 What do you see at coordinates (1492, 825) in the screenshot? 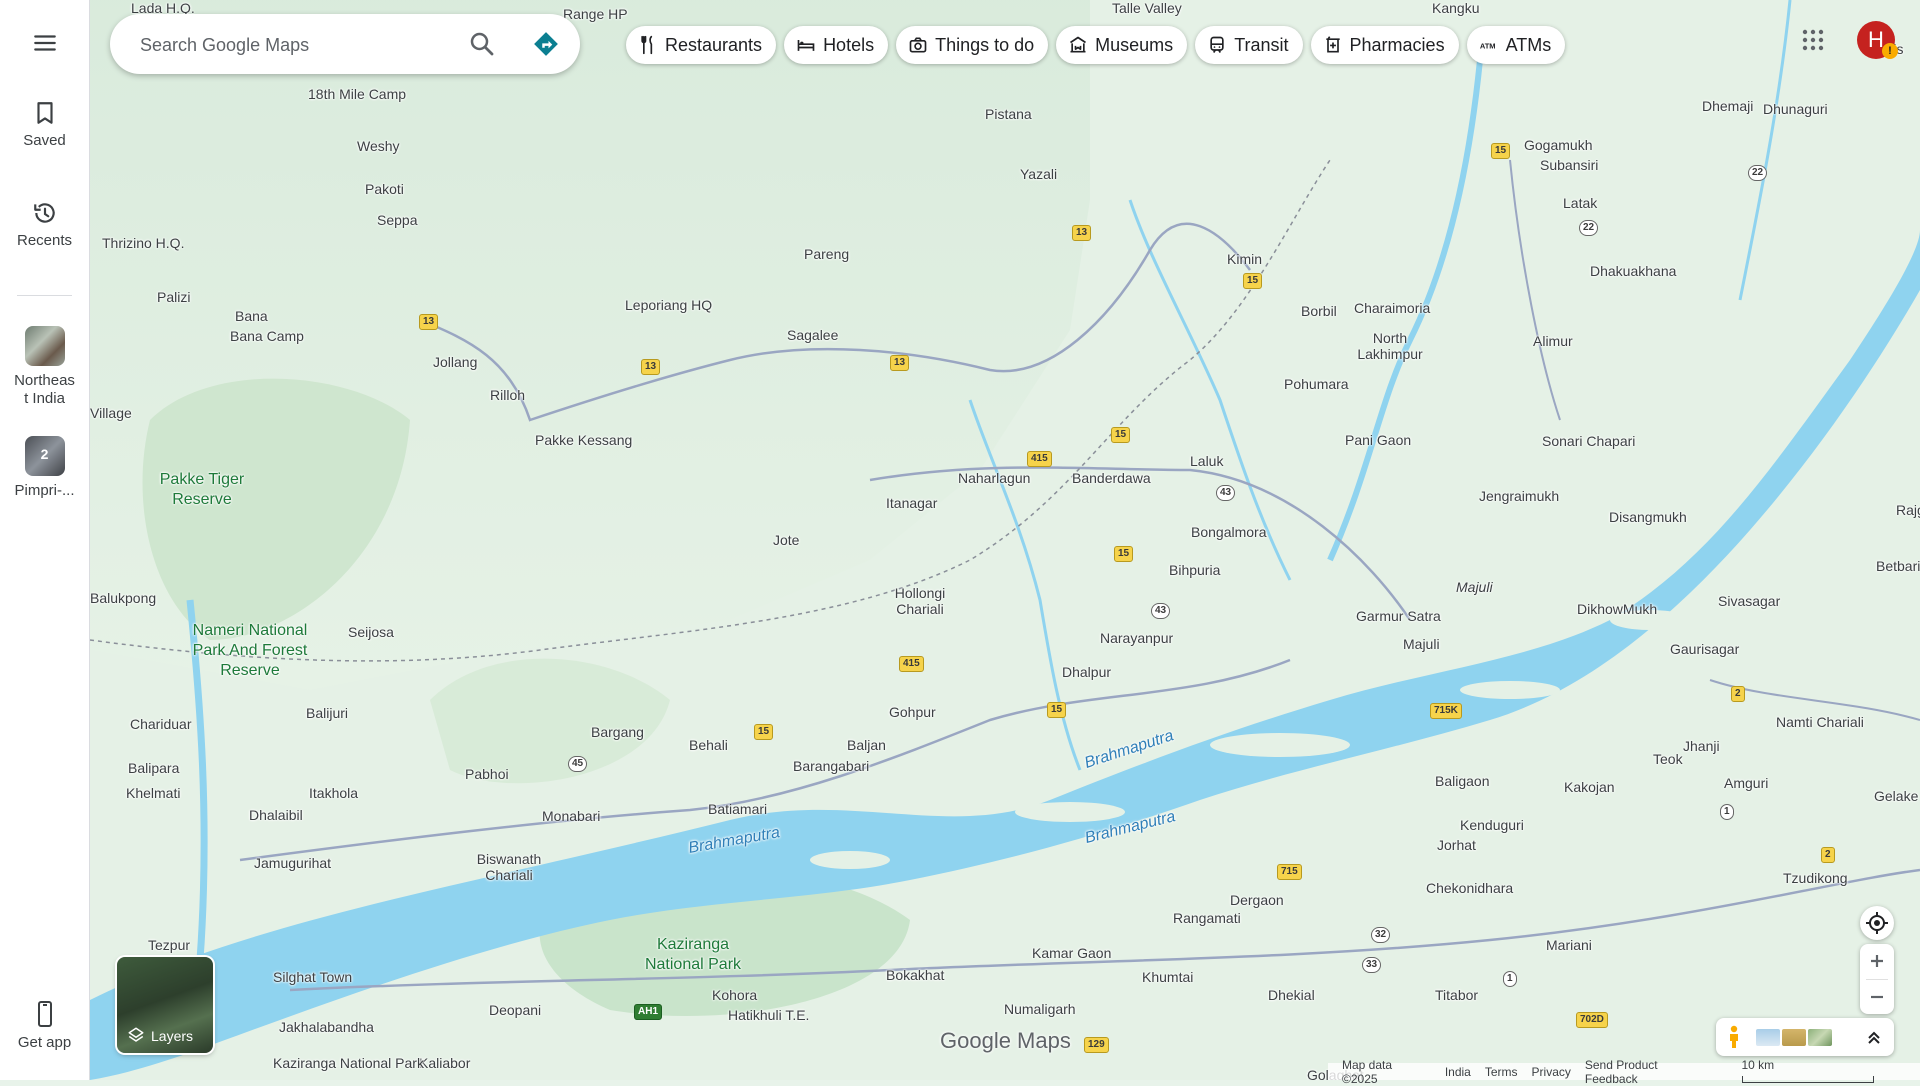
I see `map-place-label: Kenduguri` at bounding box center [1492, 825].